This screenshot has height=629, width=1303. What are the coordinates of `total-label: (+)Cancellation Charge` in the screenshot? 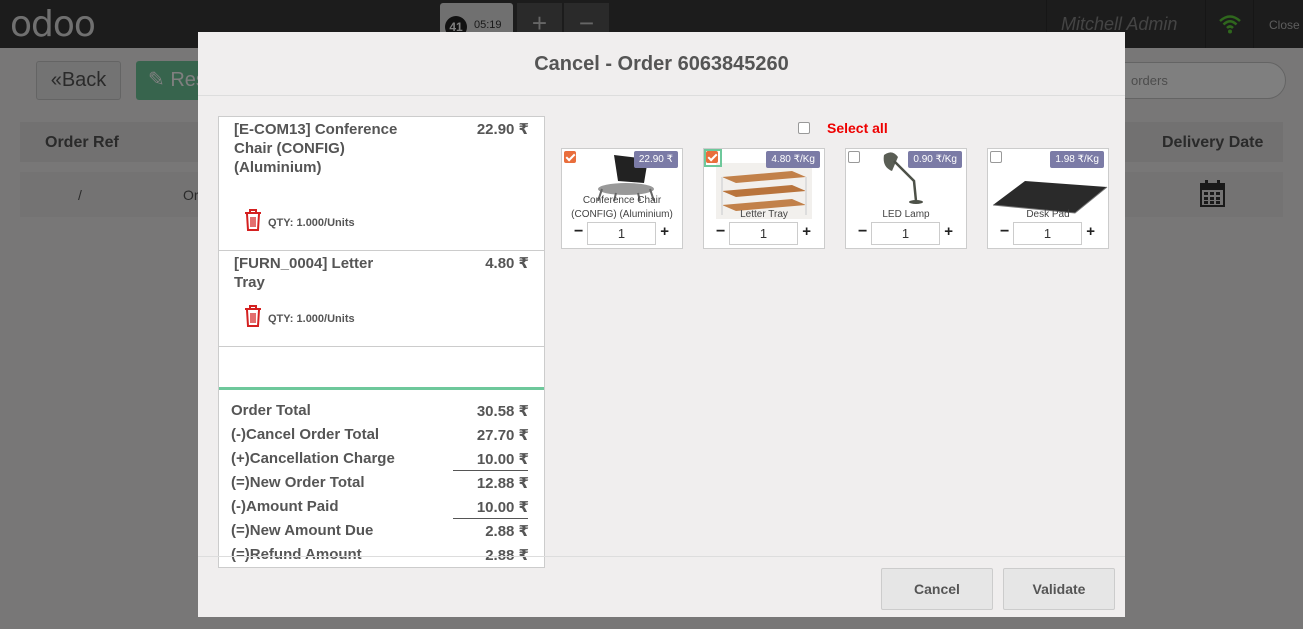 It's located at (313, 458).